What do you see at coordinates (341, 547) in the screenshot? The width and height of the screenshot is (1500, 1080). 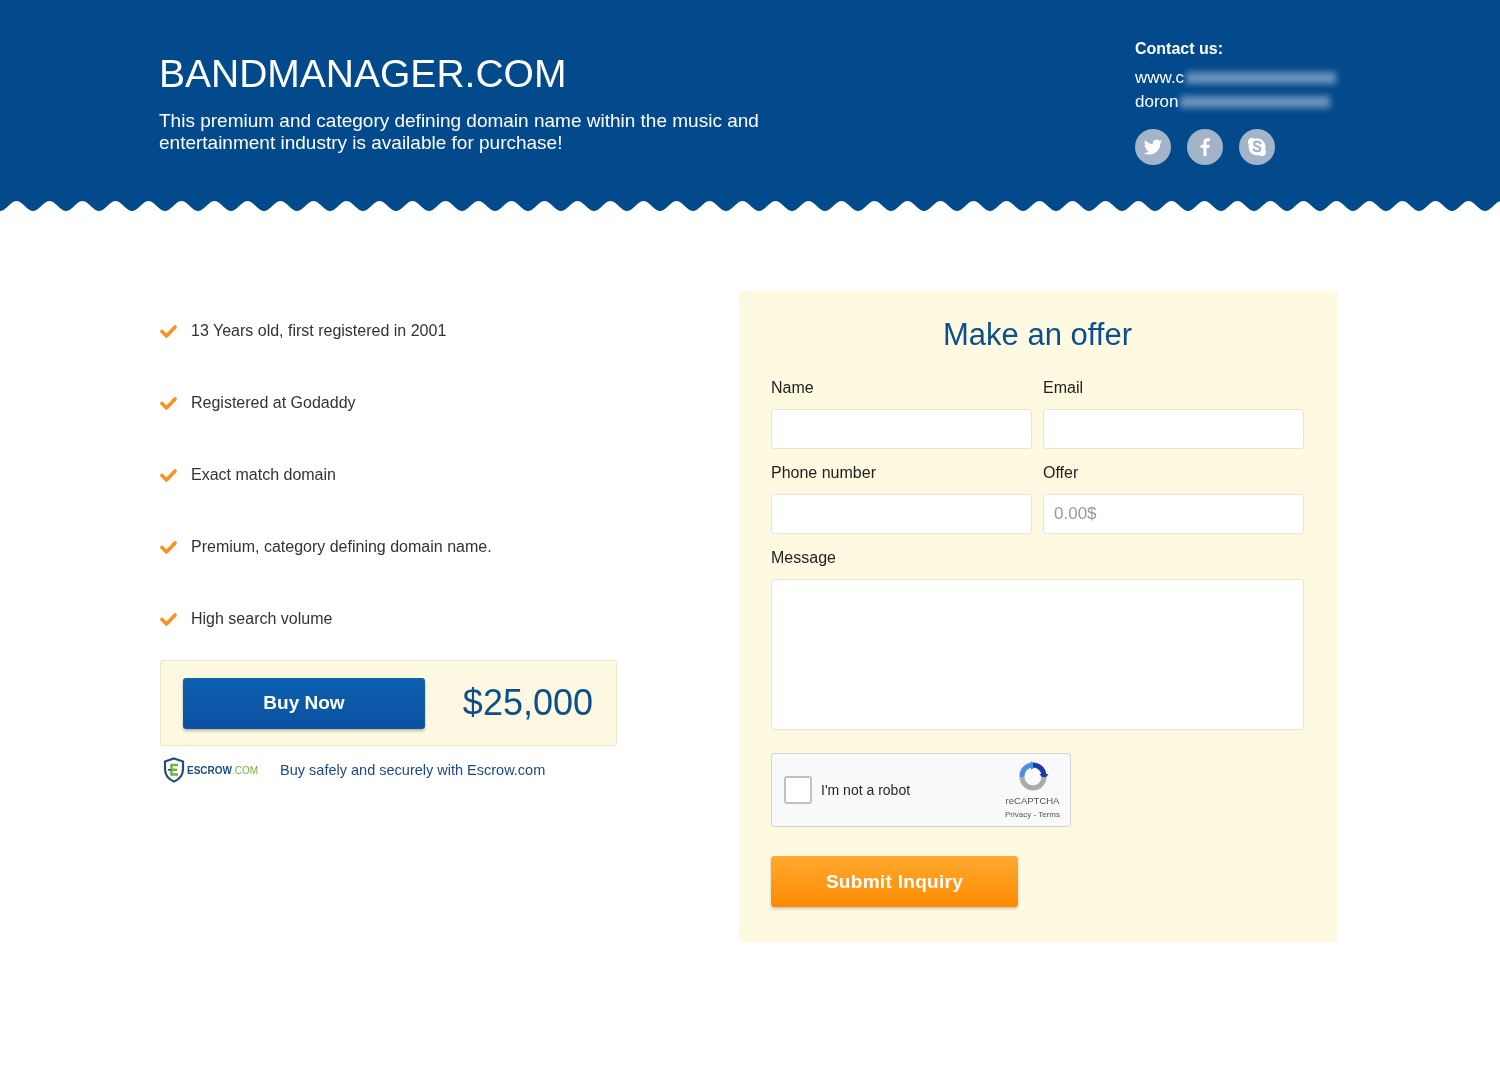 I see `feature-text: Premium, category defining domain name.` at bounding box center [341, 547].